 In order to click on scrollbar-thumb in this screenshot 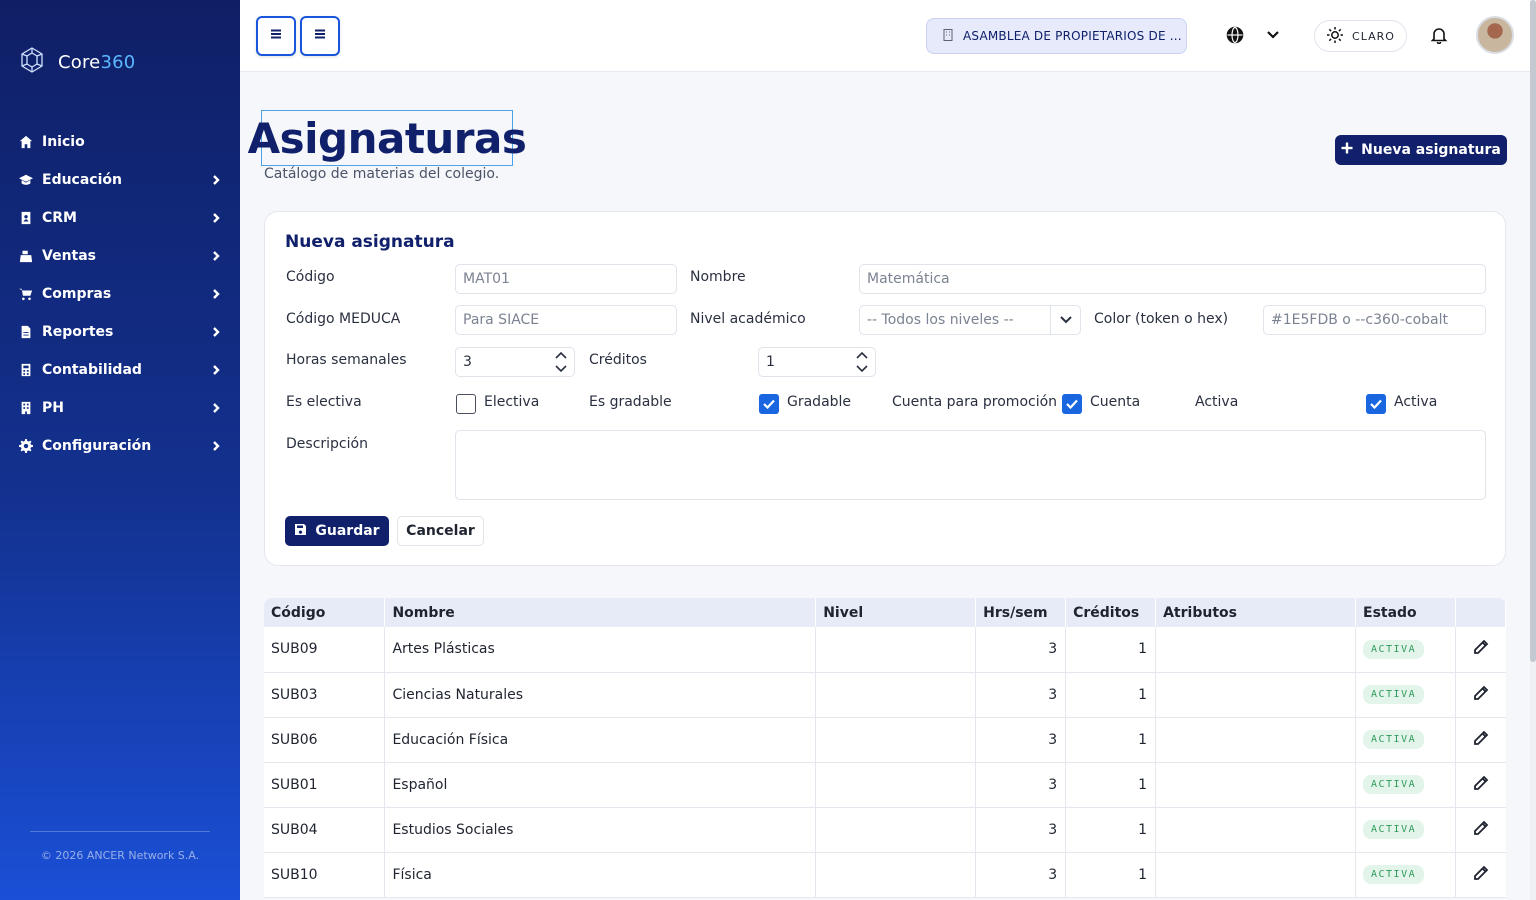, I will do `click(1533, 331)`.